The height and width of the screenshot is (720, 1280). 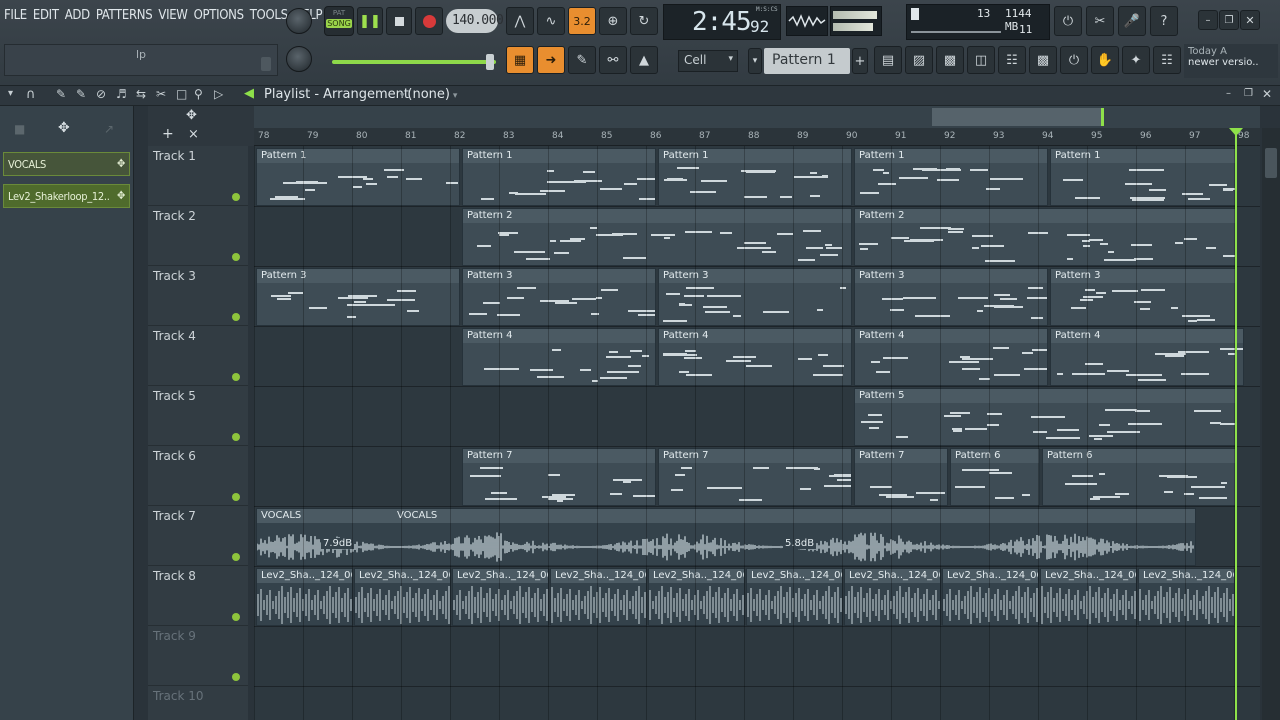 I want to click on menu-tools: TOOLS, so click(x=269, y=15).